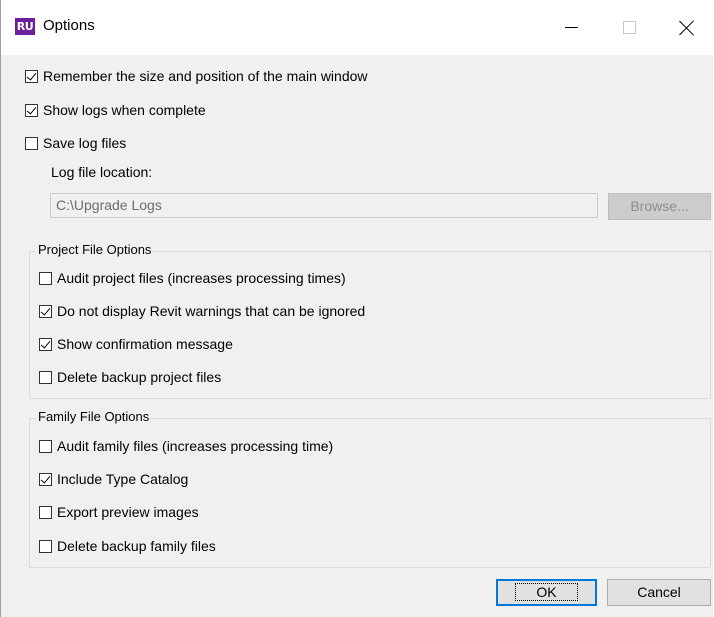 The image size is (714, 617). I want to click on app-logo-icon: RU, so click(25, 26).